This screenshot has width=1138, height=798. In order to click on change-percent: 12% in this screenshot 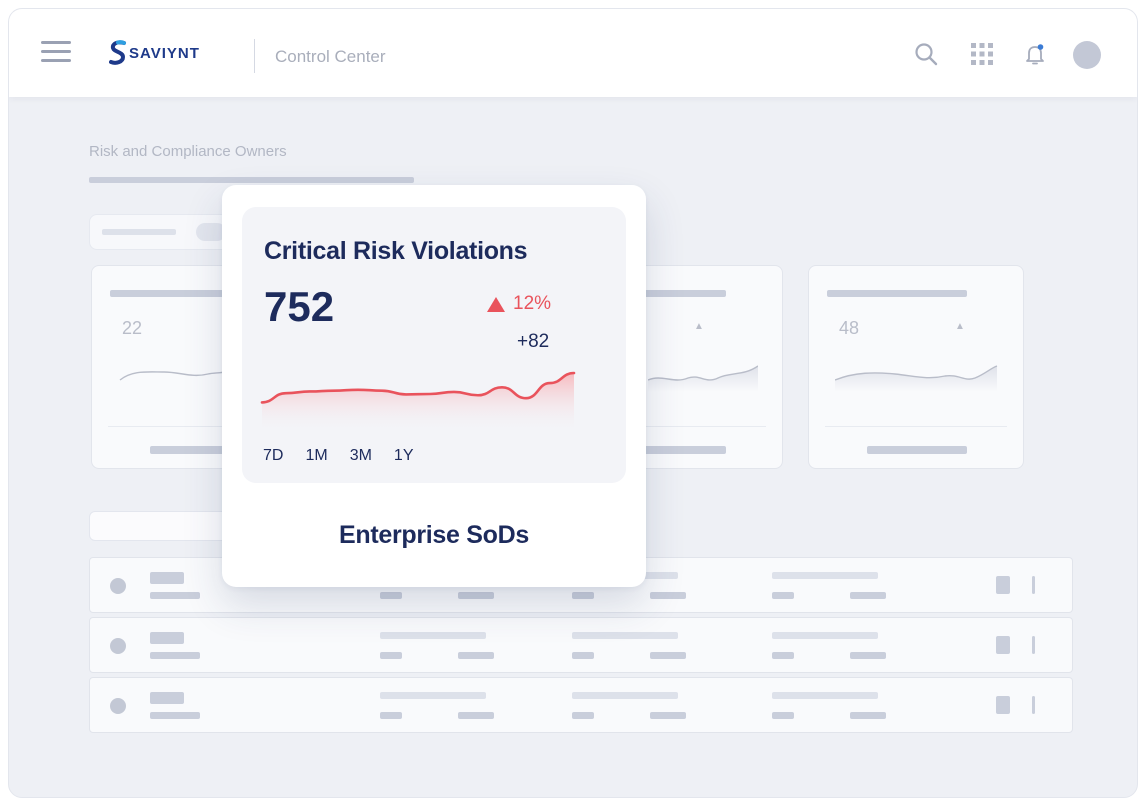, I will do `click(519, 304)`.